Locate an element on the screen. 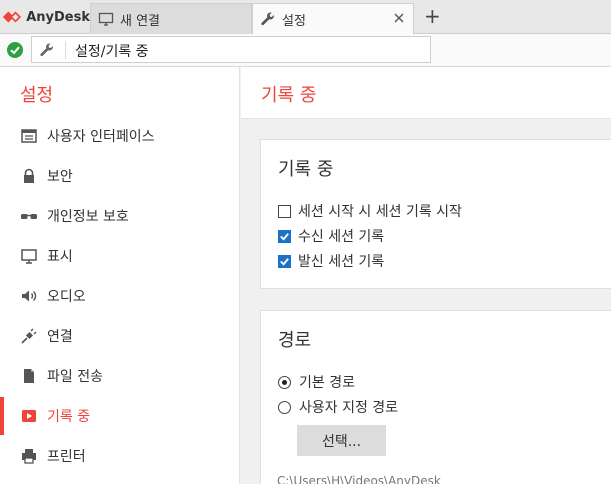 Image resolution: width=611 pixels, height=484 pixels. sidebar-item-audio: 오디오 is located at coordinates (119, 296).